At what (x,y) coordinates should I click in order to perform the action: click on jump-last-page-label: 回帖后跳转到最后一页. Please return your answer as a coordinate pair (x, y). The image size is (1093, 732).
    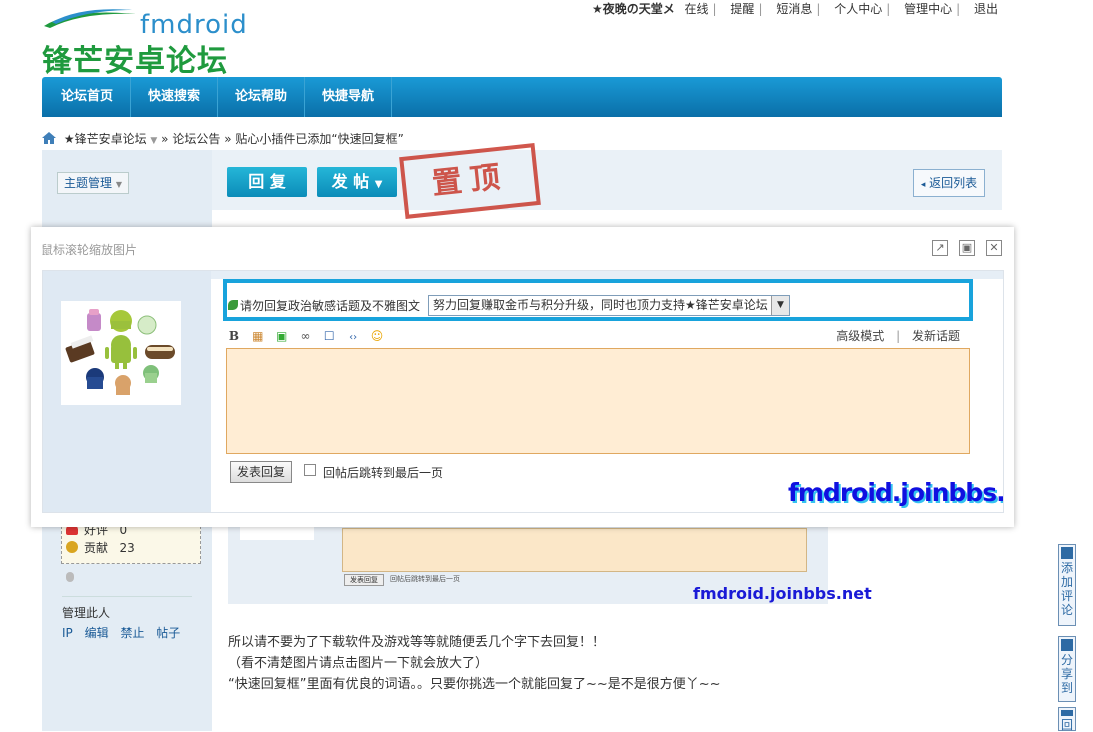
    Looking at the image, I should click on (383, 473).